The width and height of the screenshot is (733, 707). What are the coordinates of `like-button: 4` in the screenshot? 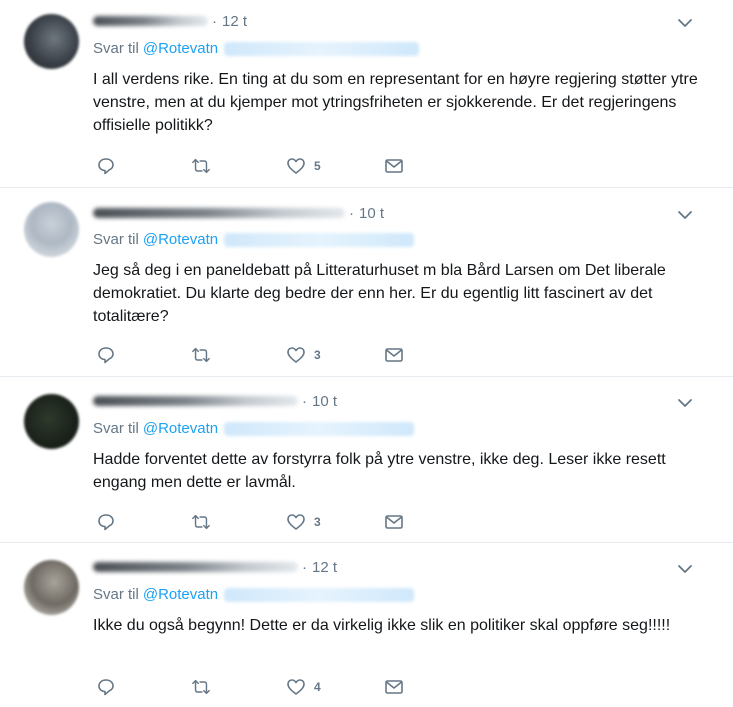 It's located at (303, 687).